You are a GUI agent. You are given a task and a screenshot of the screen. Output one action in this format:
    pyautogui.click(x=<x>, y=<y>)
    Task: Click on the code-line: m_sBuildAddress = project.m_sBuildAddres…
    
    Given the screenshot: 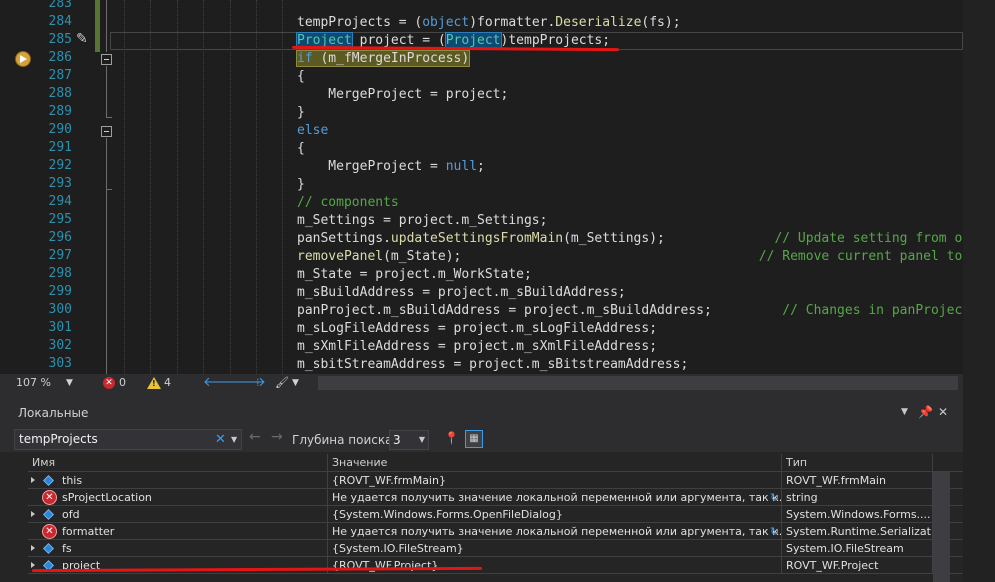 What is the action you would take?
    pyautogui.click(x=461, y=293)
    